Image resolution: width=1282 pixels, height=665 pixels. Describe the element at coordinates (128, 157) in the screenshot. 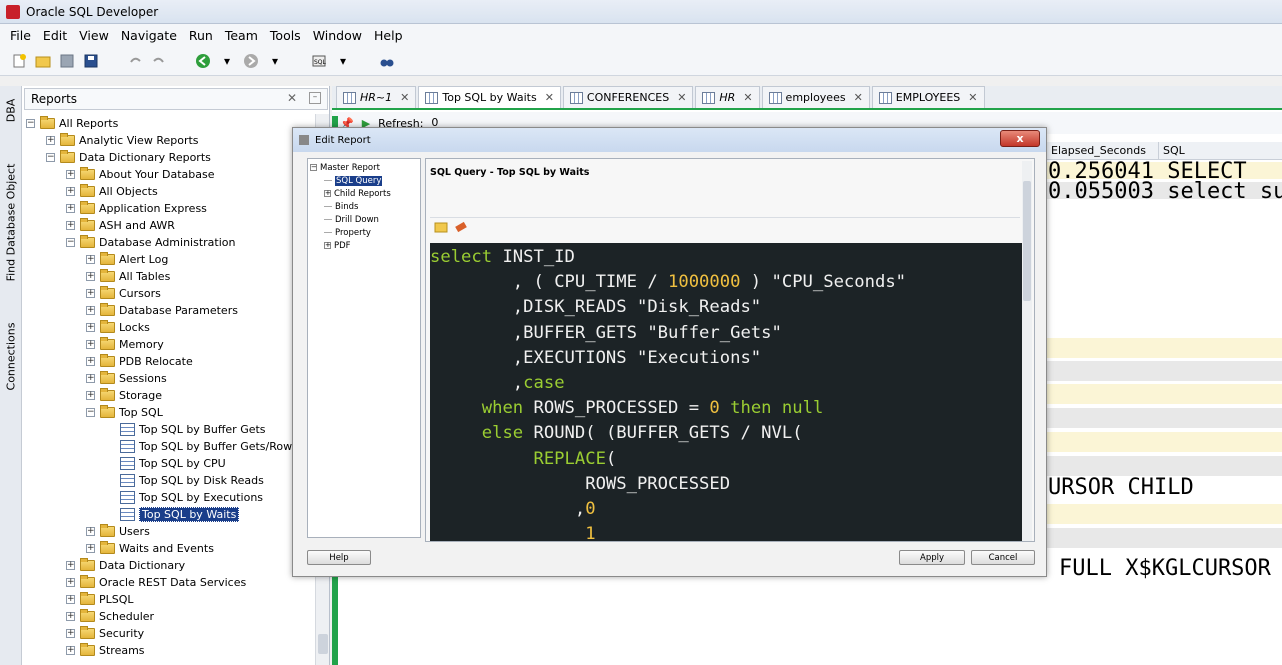

I see `tree-item-folder: − Data Dictionary Reports` at that location.